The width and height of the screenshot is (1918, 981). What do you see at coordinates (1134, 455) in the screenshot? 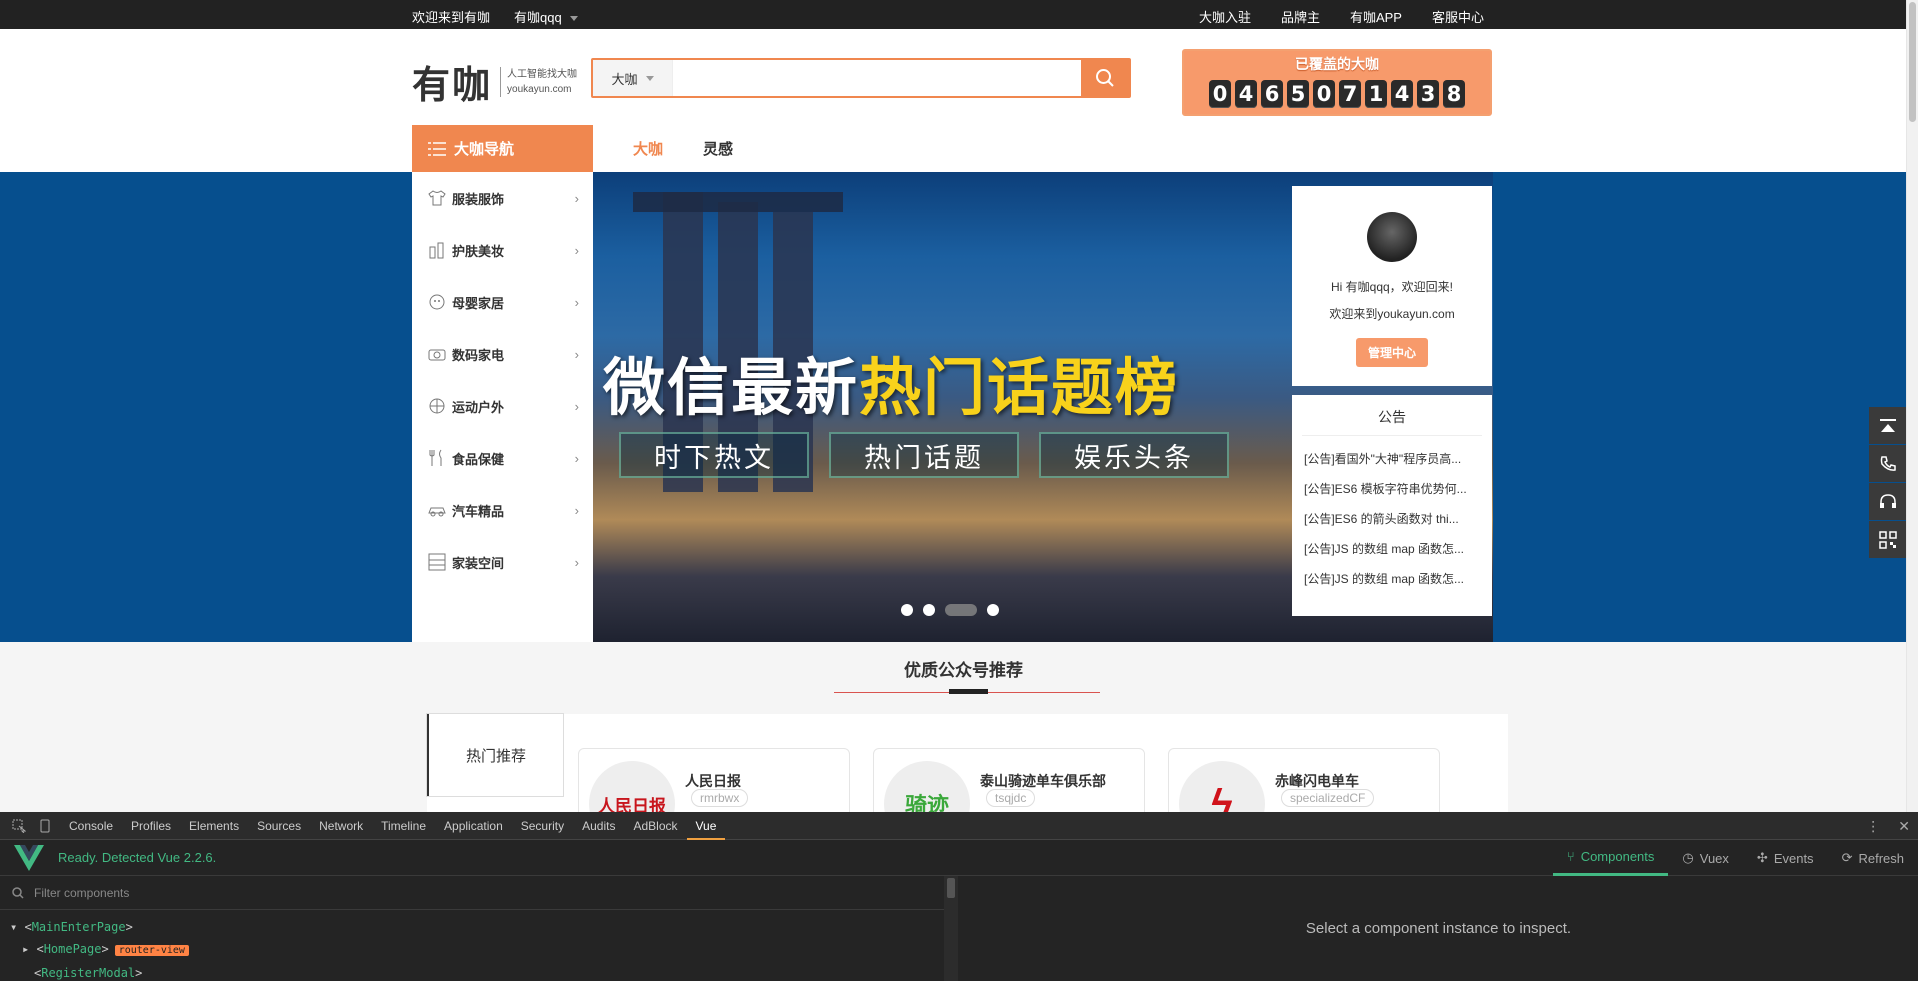
I see `banner-pill: 娱乐头条` at bounding box center [1134, 455].